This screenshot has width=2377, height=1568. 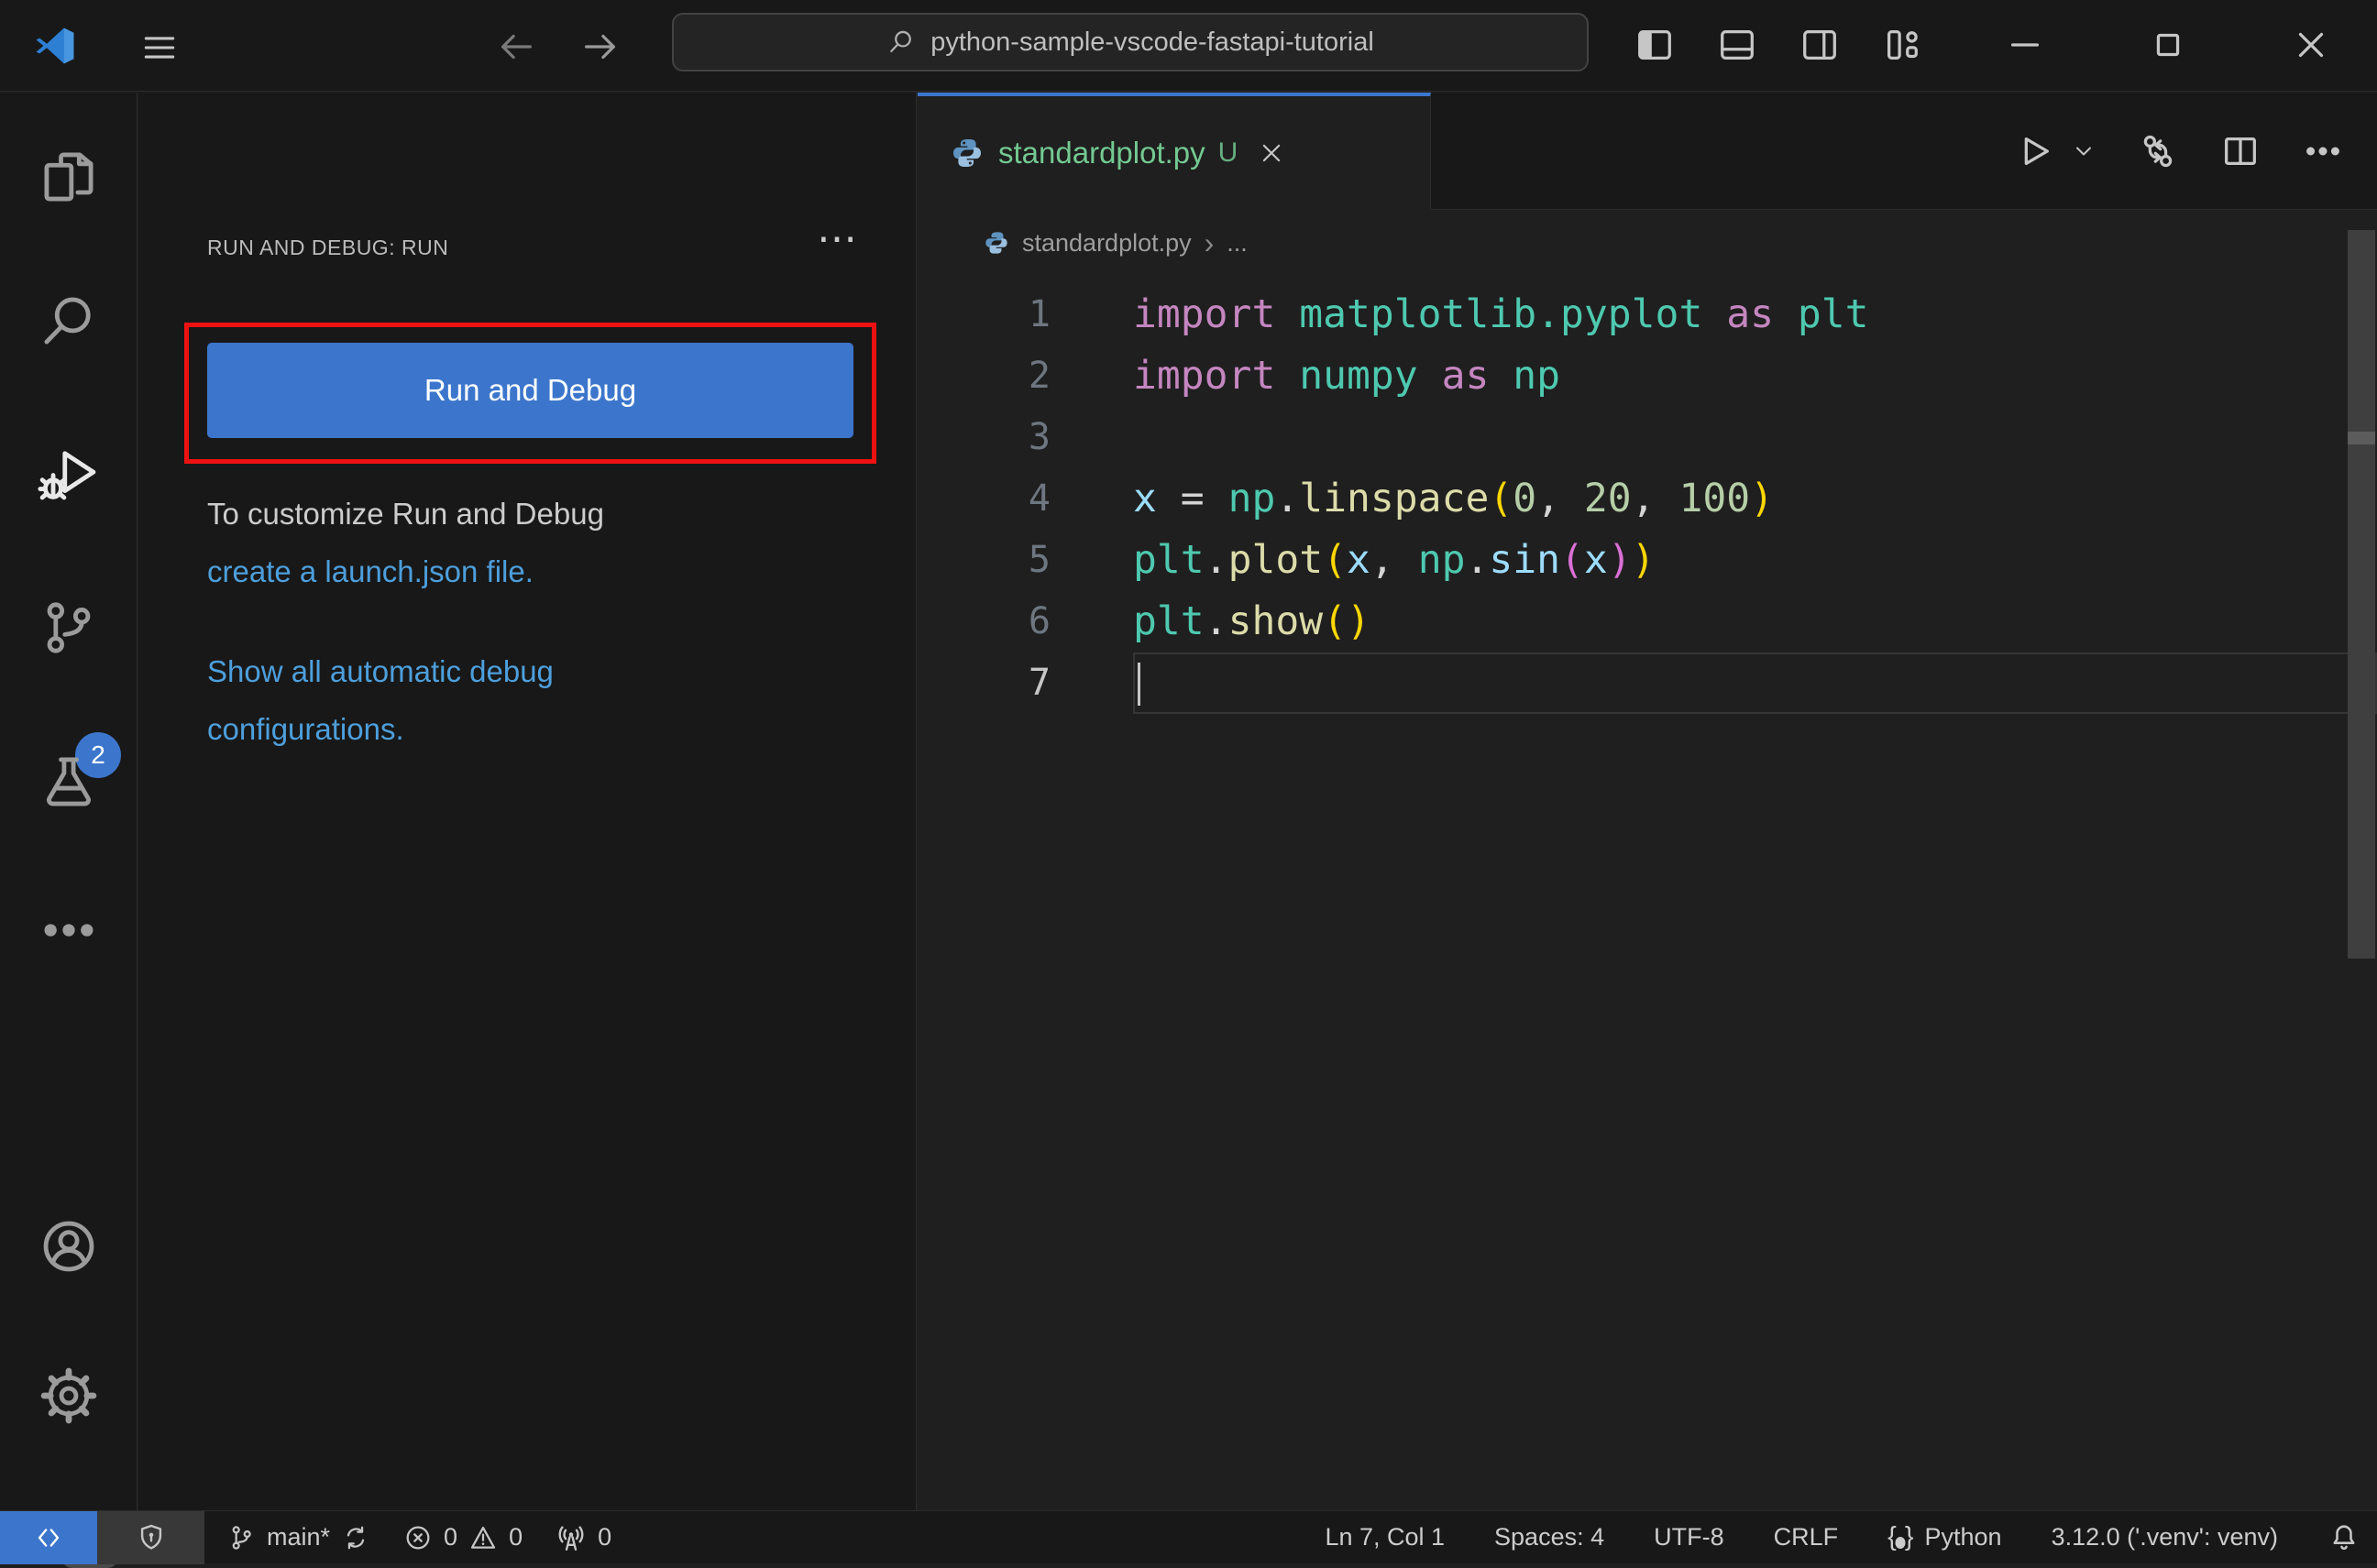 I want to click on search-value: python-sample-vscode-fastapi-tutorial, so click(x=1152, y=42).